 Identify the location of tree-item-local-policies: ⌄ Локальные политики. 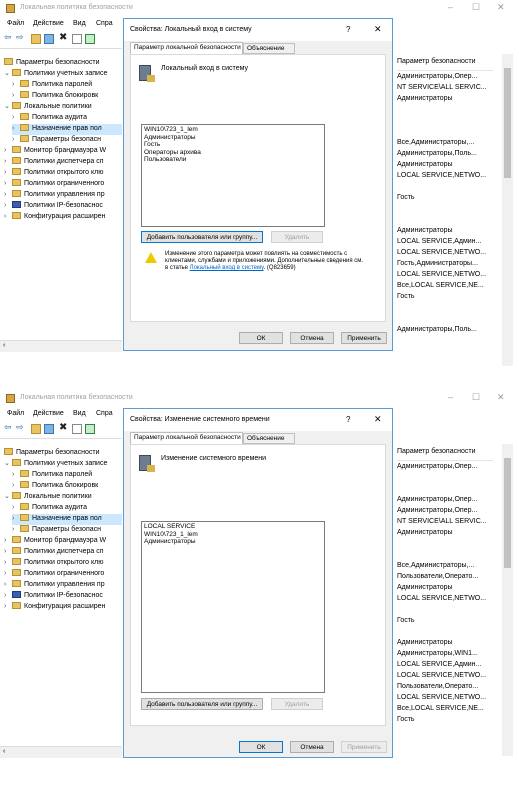
(48, 107).